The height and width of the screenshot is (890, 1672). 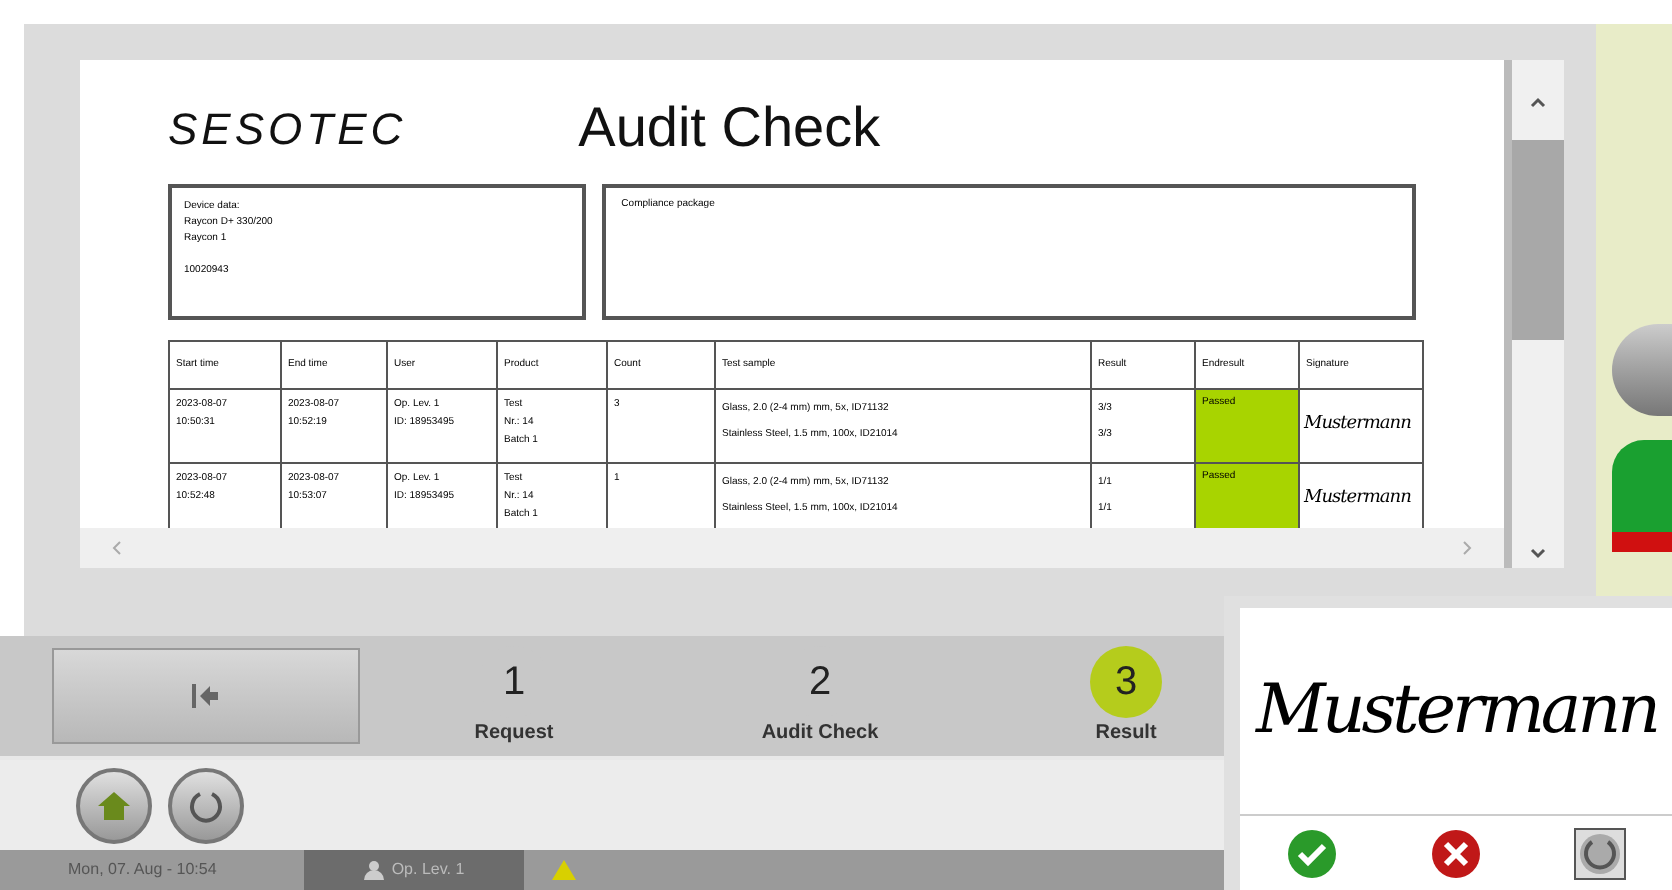 I want to click on refresh-button, so click(x=206, y=805).